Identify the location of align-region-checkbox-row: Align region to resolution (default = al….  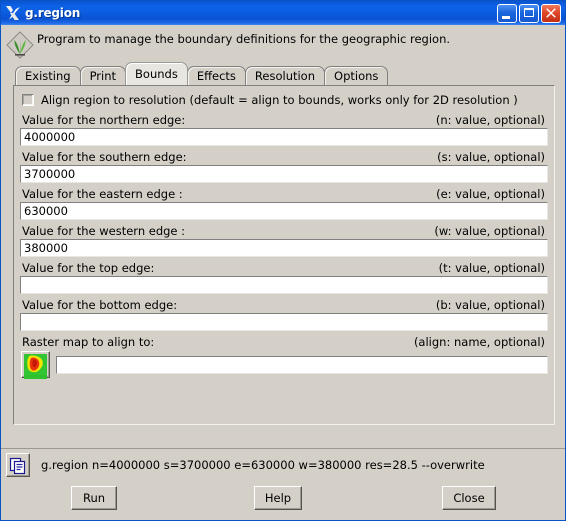
(285, 100).